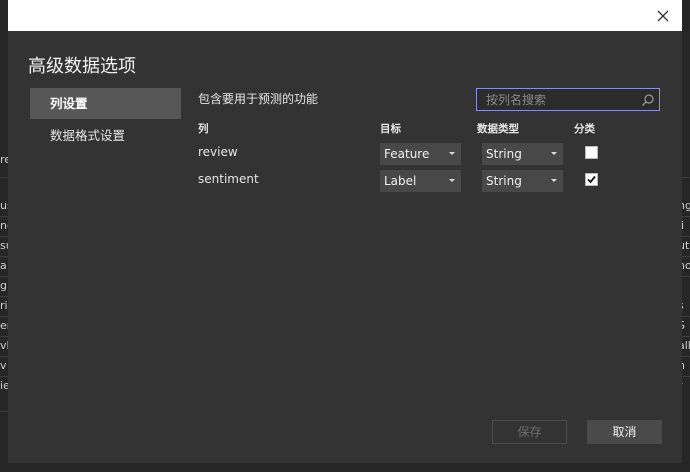 Image resolution: width=690 pixels, height=472 pixels. I want to click on dialog-titlebar, so click(345, 15).